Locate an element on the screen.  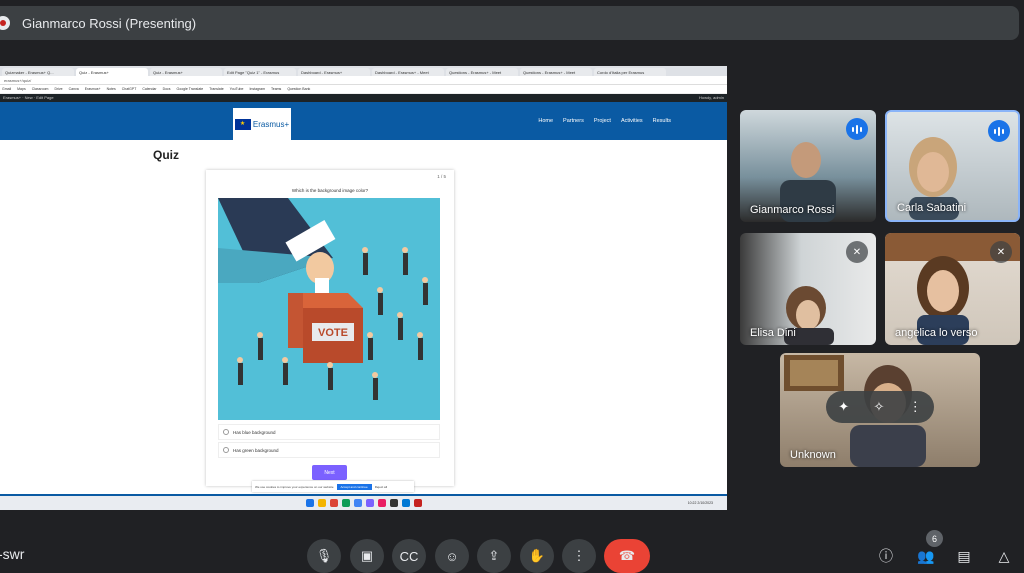
tile-hover-controls: ✦ ✧ ⋮ is located at coordinates (880, 407).